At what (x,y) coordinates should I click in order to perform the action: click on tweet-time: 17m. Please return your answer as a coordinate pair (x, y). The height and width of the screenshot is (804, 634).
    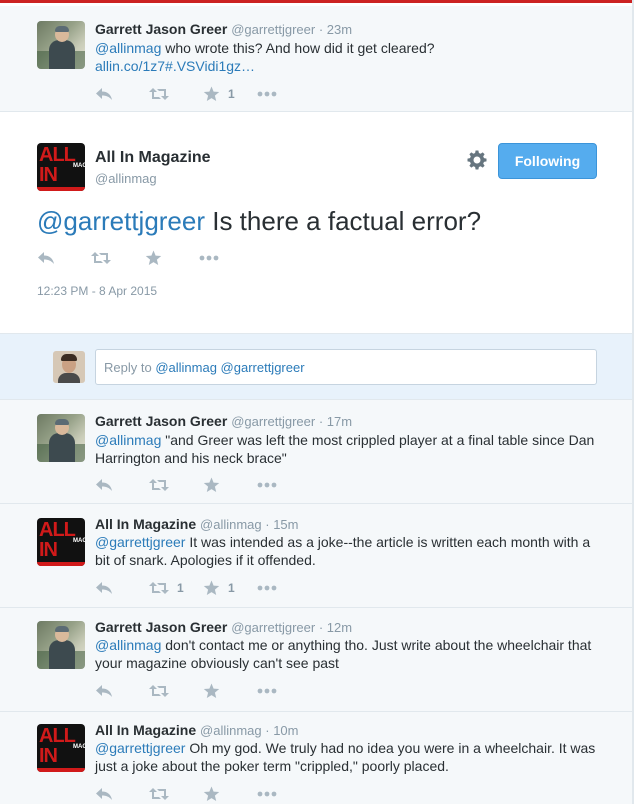
    Looking at the image, I should click on (339, 421).